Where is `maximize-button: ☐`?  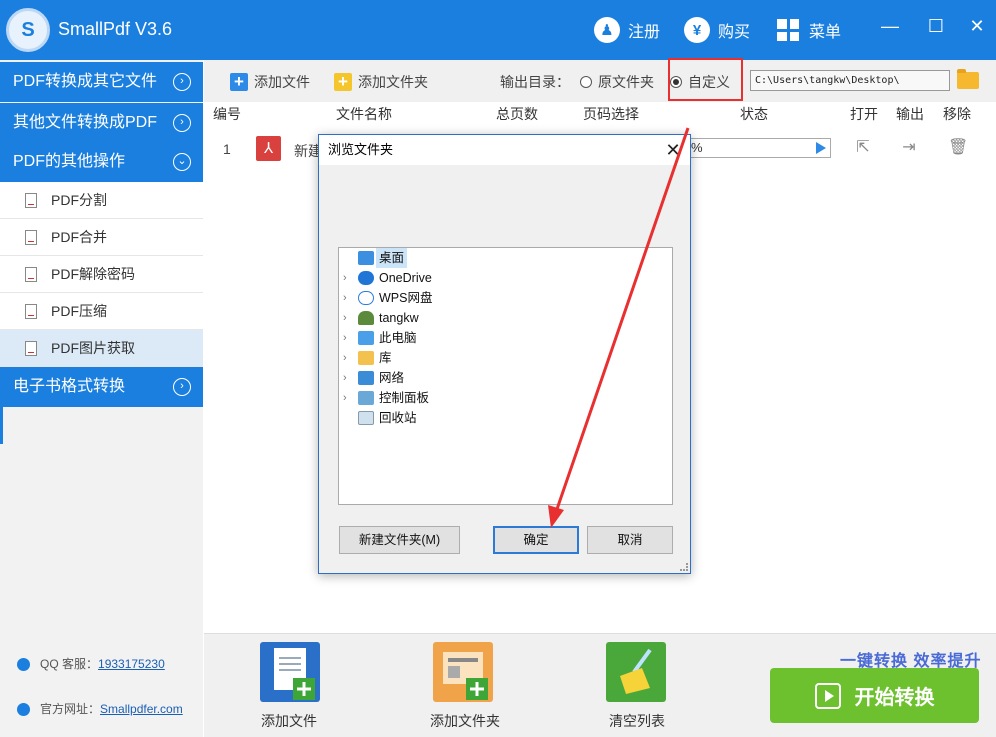
maximize-button: ☐ is located at coordinates (936, 26).